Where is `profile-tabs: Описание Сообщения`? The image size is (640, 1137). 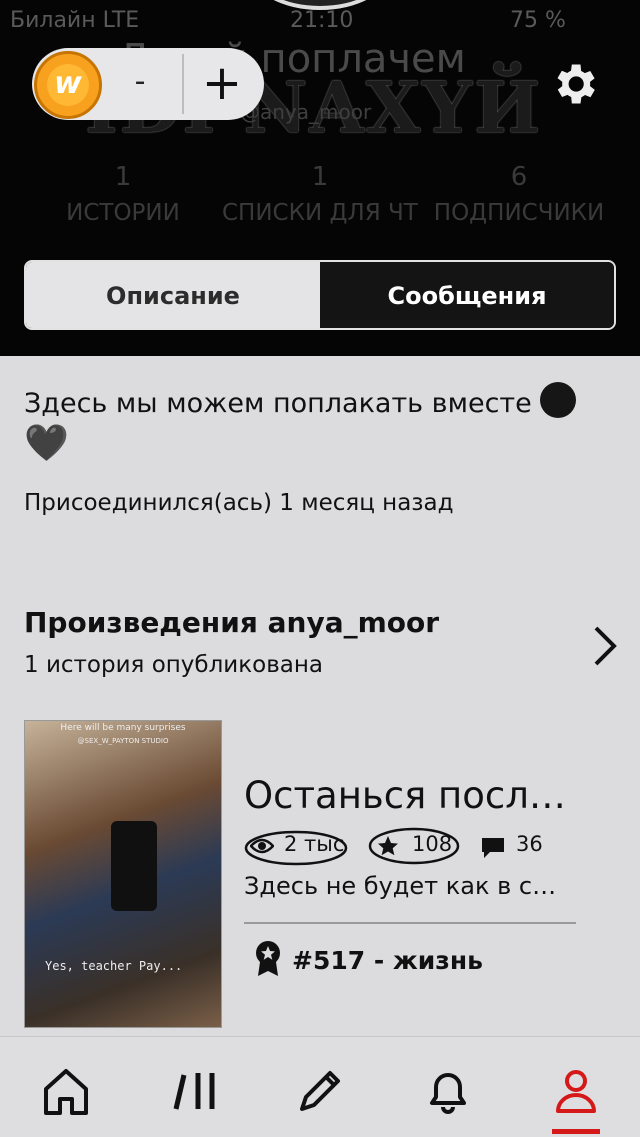
profile-tabs: Описание Сообщения is located at coordinates (320, 295).